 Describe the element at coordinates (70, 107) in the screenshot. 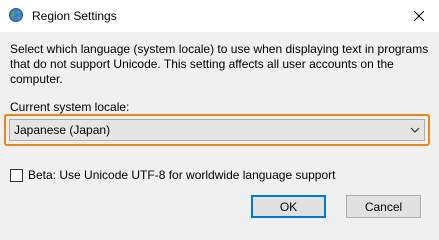

I see `current-locale-label: Current system locale:` at that location.